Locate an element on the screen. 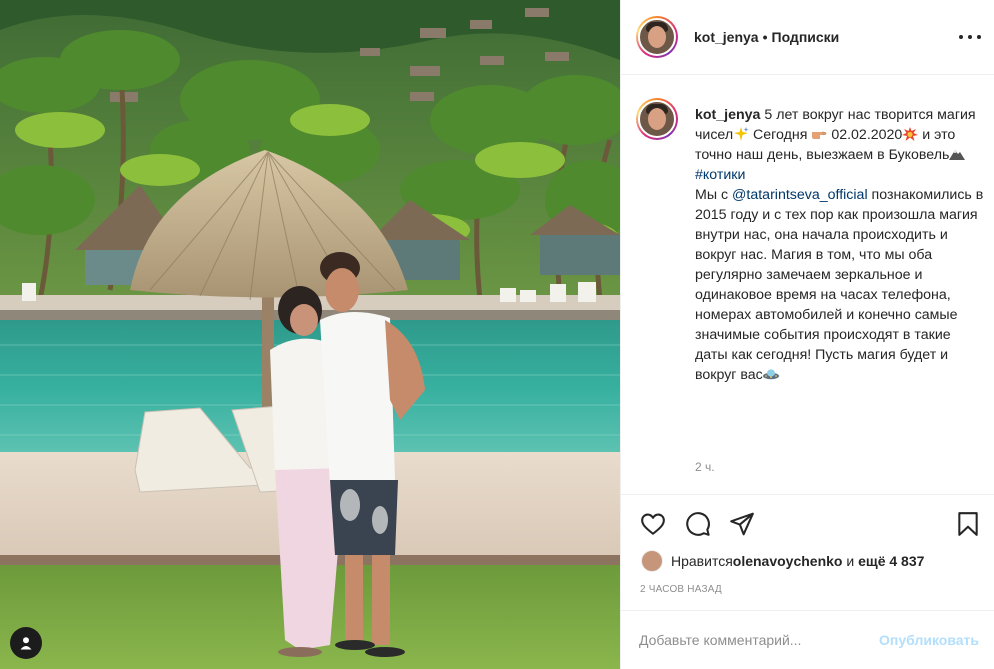 The width and height of the screenshot is (994, 669). send-icon is located at coordinates (742, 524).